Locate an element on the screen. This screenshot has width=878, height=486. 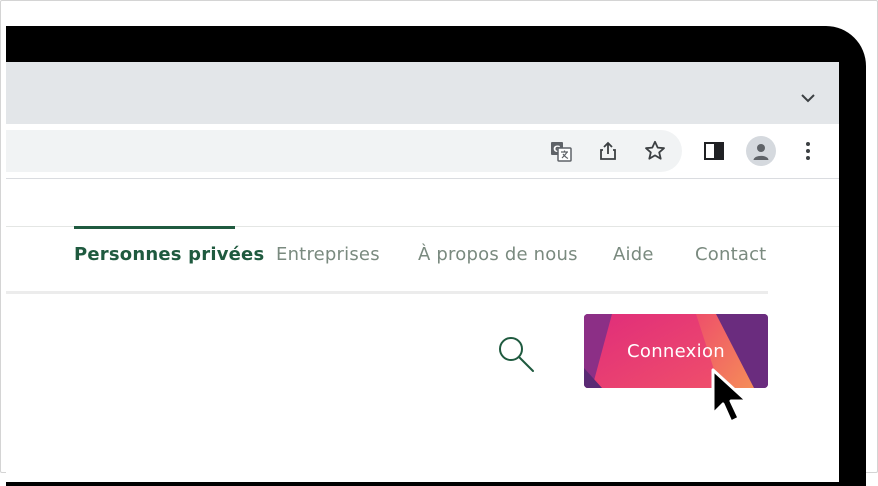
toolbar-divider is located at coordinates (422, 178).